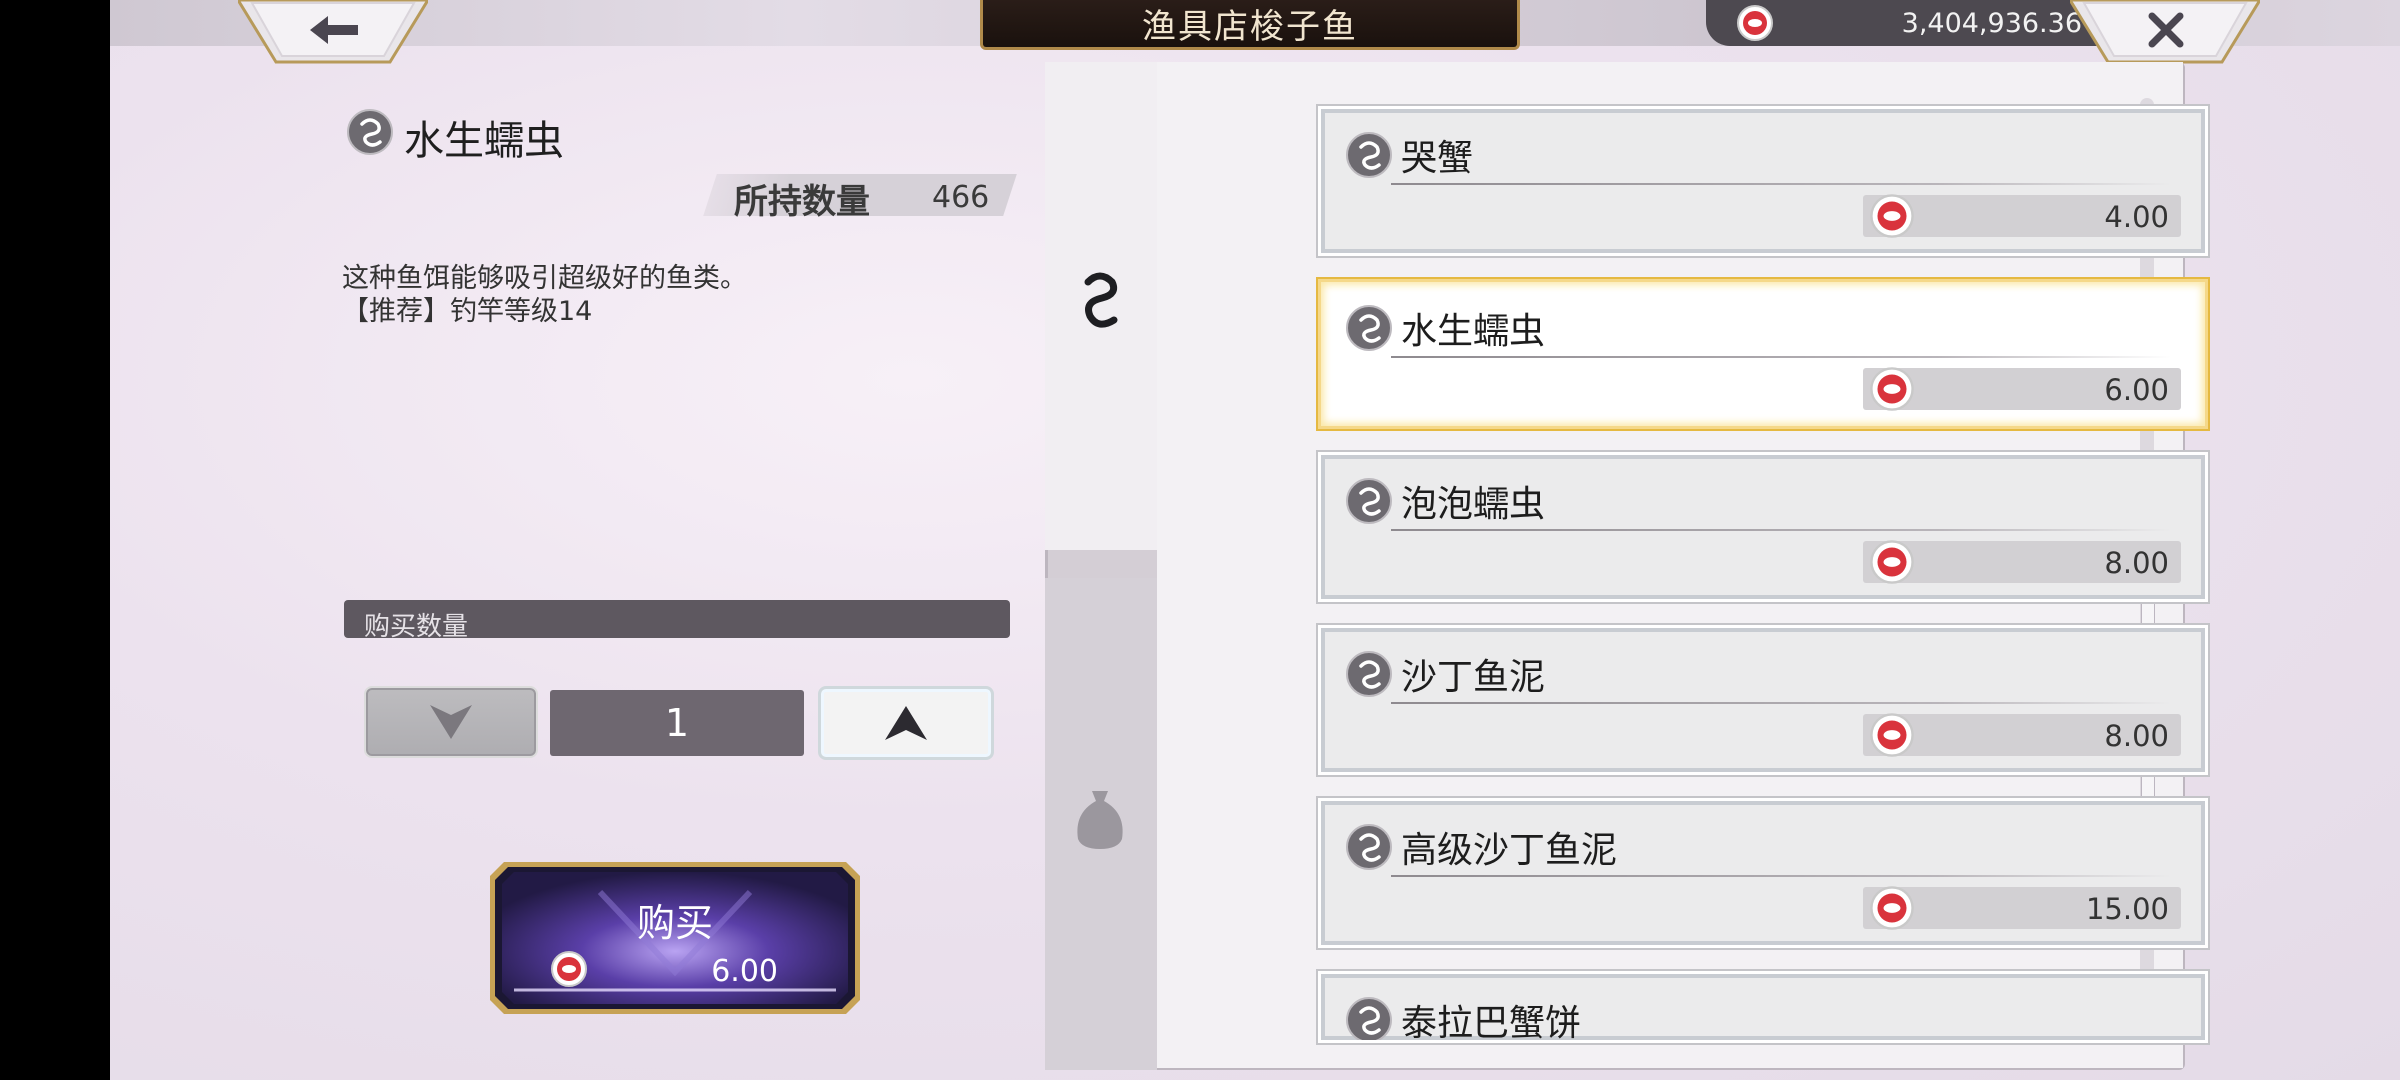 The image size is (2400, 1080). I want to click on item-price-bar: 4.00, so click(2022, 216).